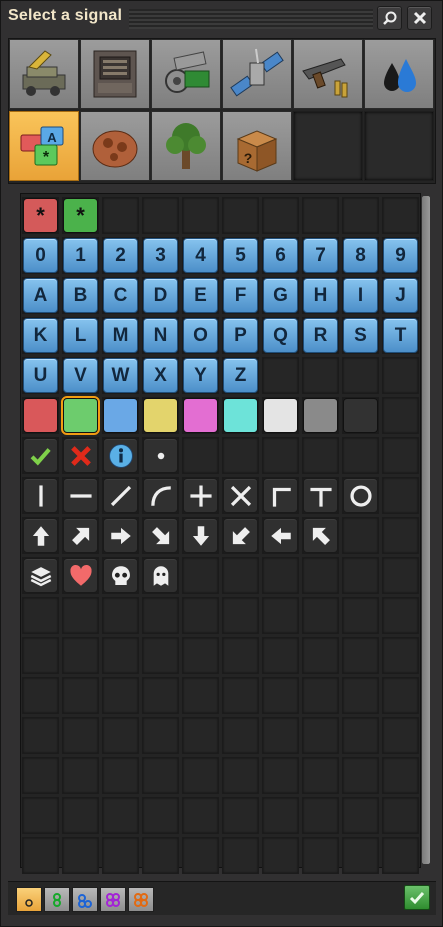 This screenshot has height=927, width=443. I want to click on signal-label: 9, so click(400, 255).